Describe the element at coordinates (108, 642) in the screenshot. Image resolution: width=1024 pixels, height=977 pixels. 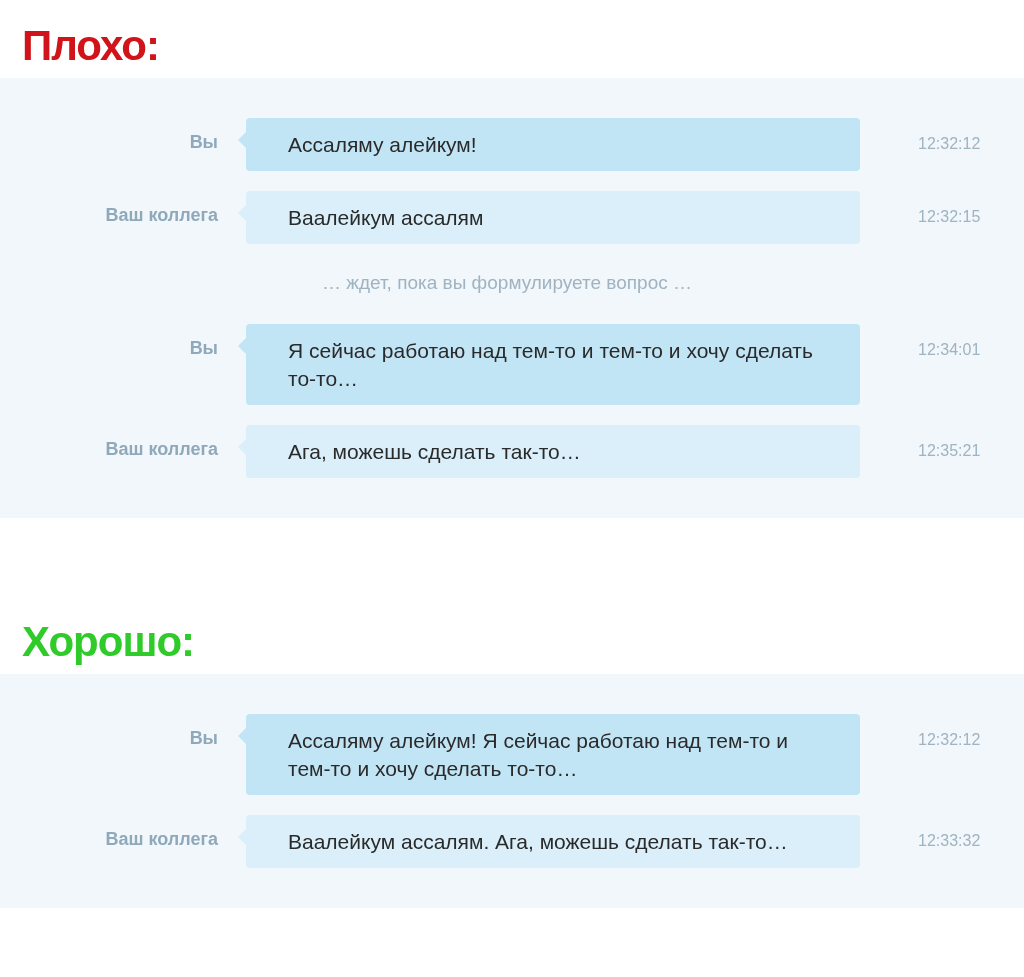
I see `section-heading: Хорошо:` at that location.